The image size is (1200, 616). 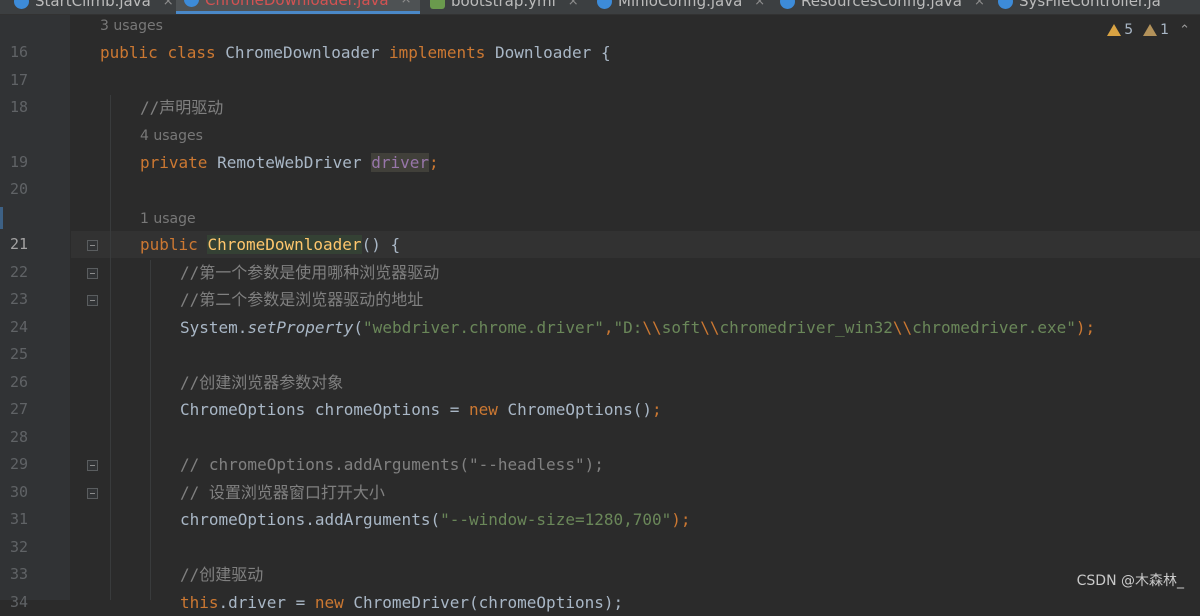 I want to click on line-number: 23, so click(x=18, y=299).